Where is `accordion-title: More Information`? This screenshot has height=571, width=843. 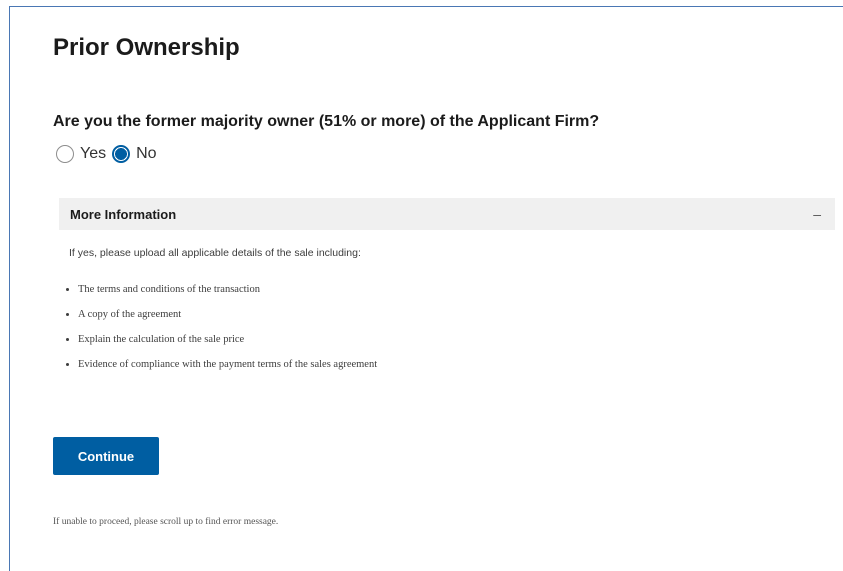
accordion-title: More Information is located at coordinates (123, 214).